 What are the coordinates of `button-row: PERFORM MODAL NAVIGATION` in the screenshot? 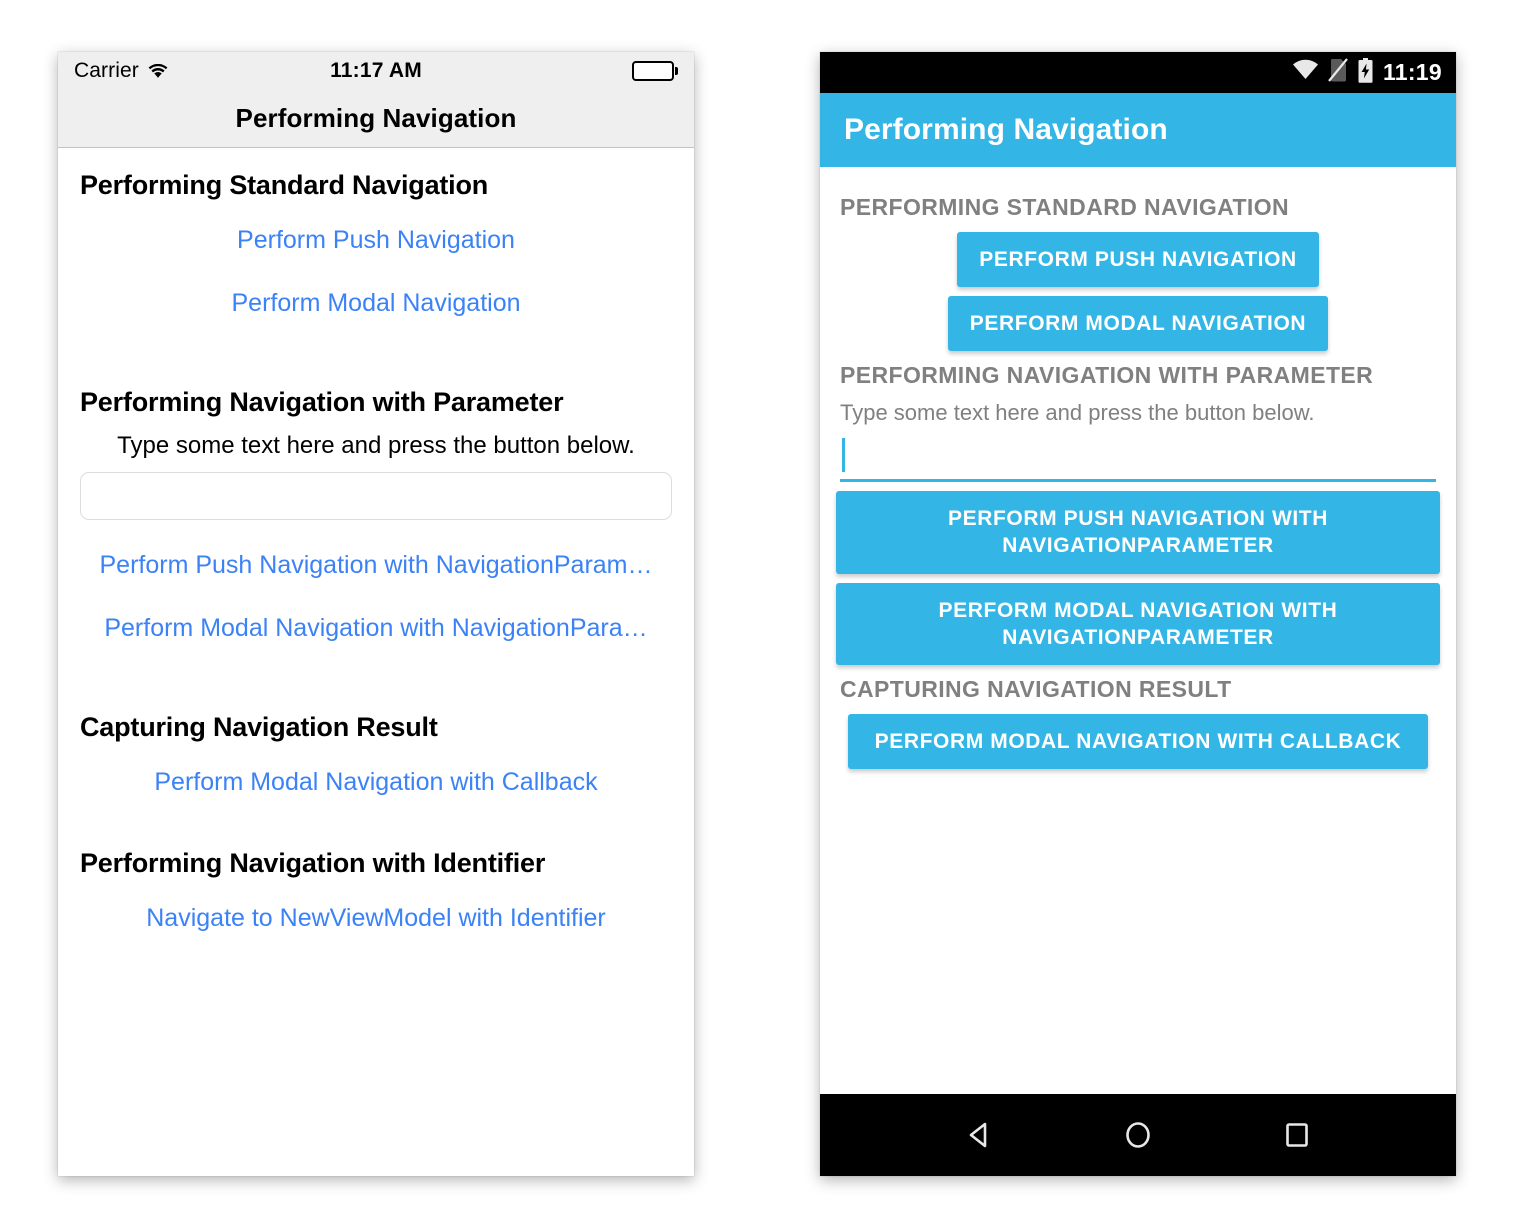 It's located at (1138, 324).